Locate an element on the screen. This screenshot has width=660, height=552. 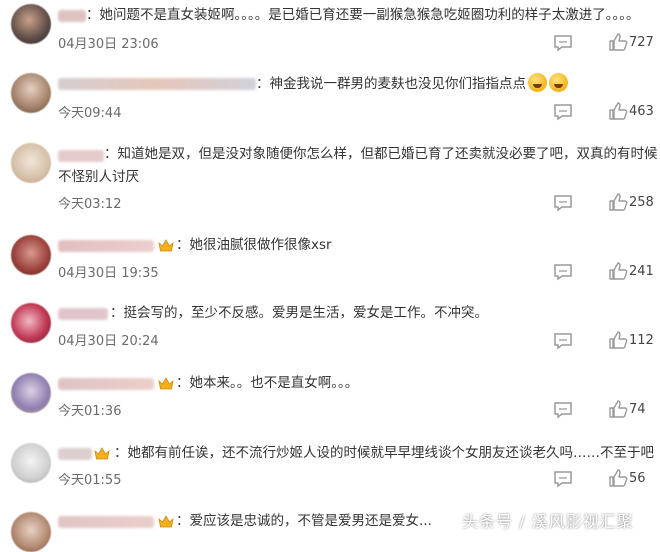
watermark: 头条号 / 溪风影视汇聚 is located at coordinates (548, 521).